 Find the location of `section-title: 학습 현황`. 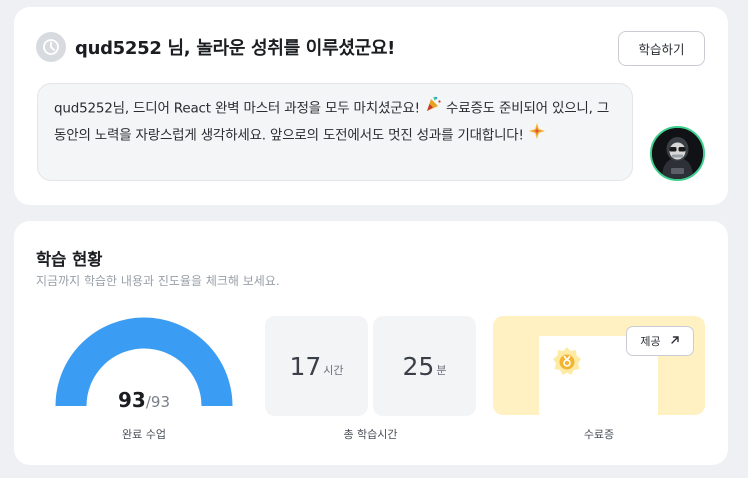

section-title: 학습 현황 is located at coordinates (69, 259).